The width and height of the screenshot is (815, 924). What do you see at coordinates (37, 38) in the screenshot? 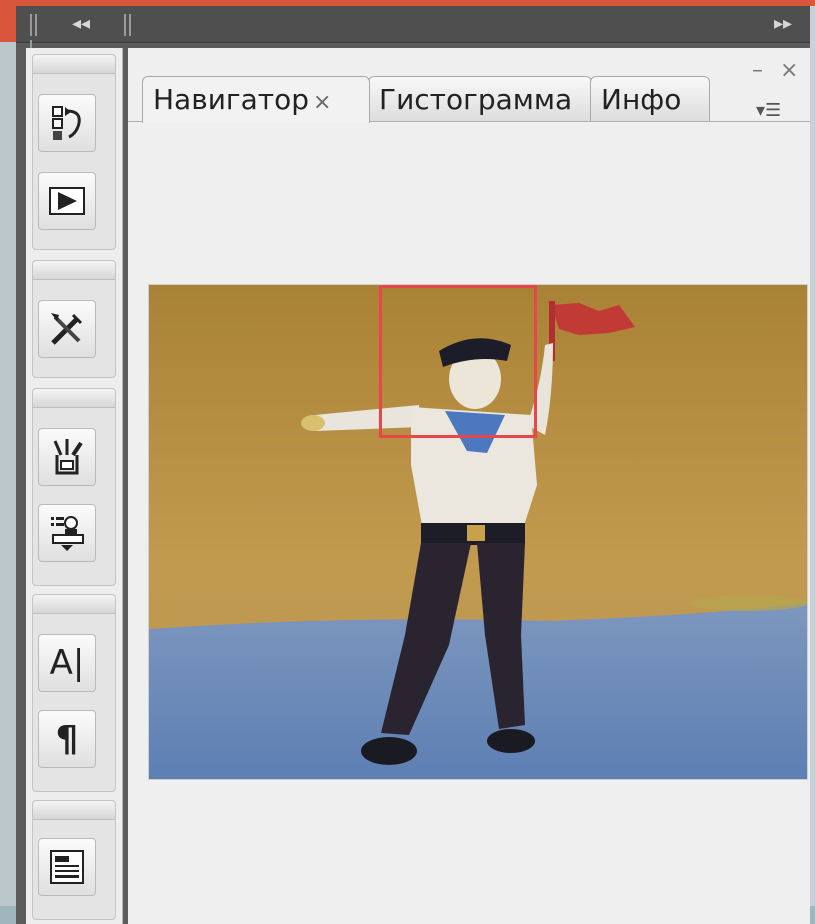
I see `dock-grip-left` at bounding box center [37, 38].